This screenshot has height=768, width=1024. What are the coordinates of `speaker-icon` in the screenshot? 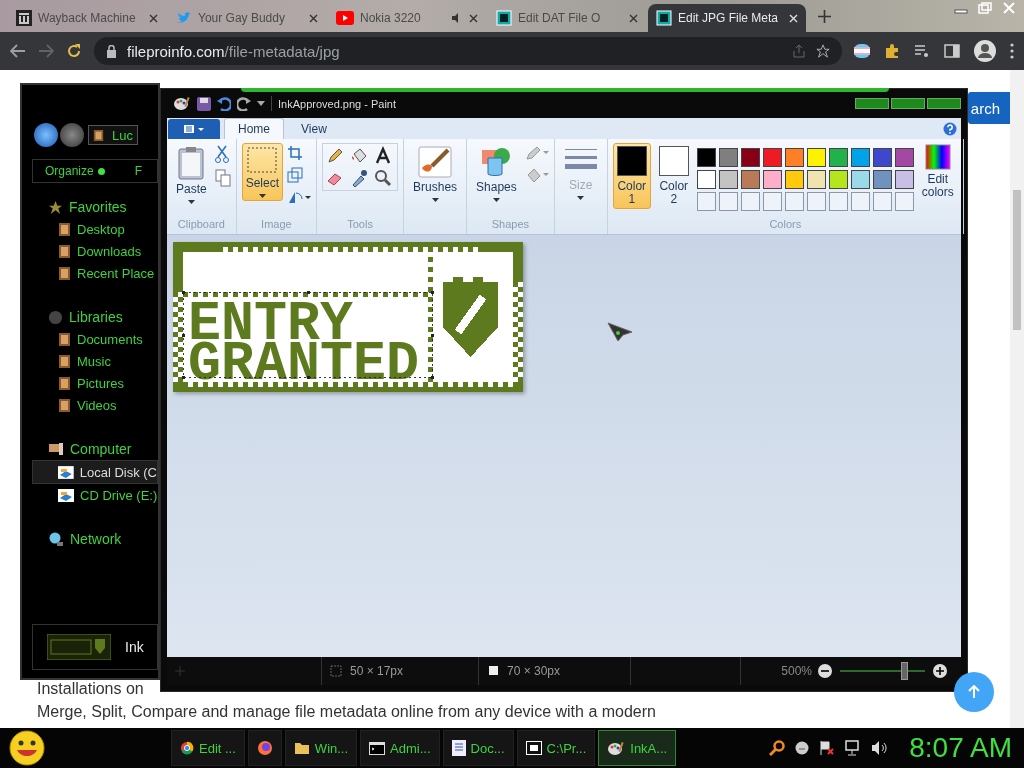 It's located at (879, 748).